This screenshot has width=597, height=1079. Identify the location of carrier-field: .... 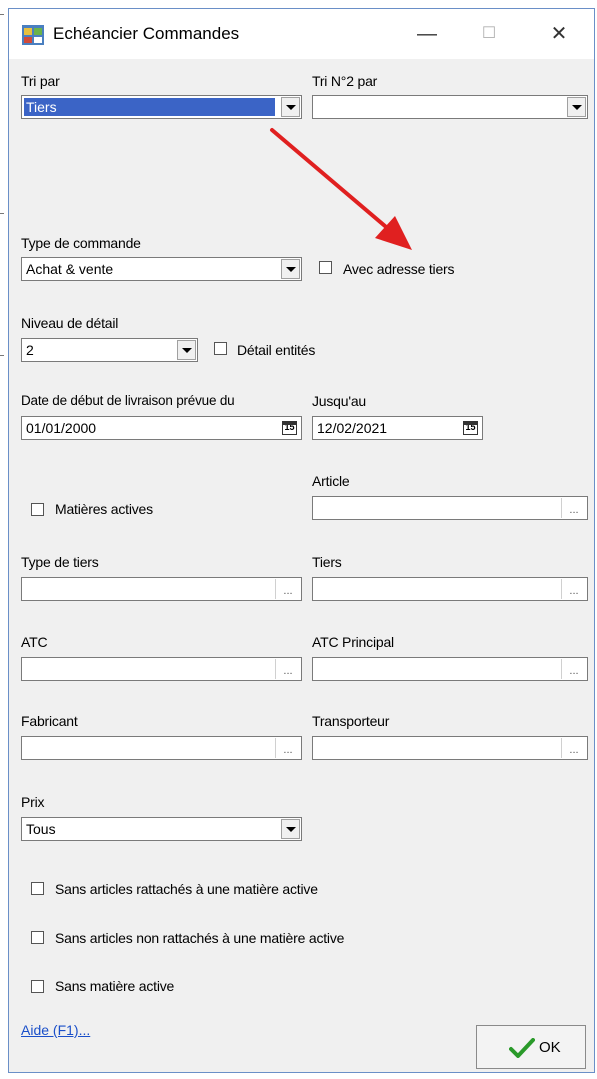
(450, 748).